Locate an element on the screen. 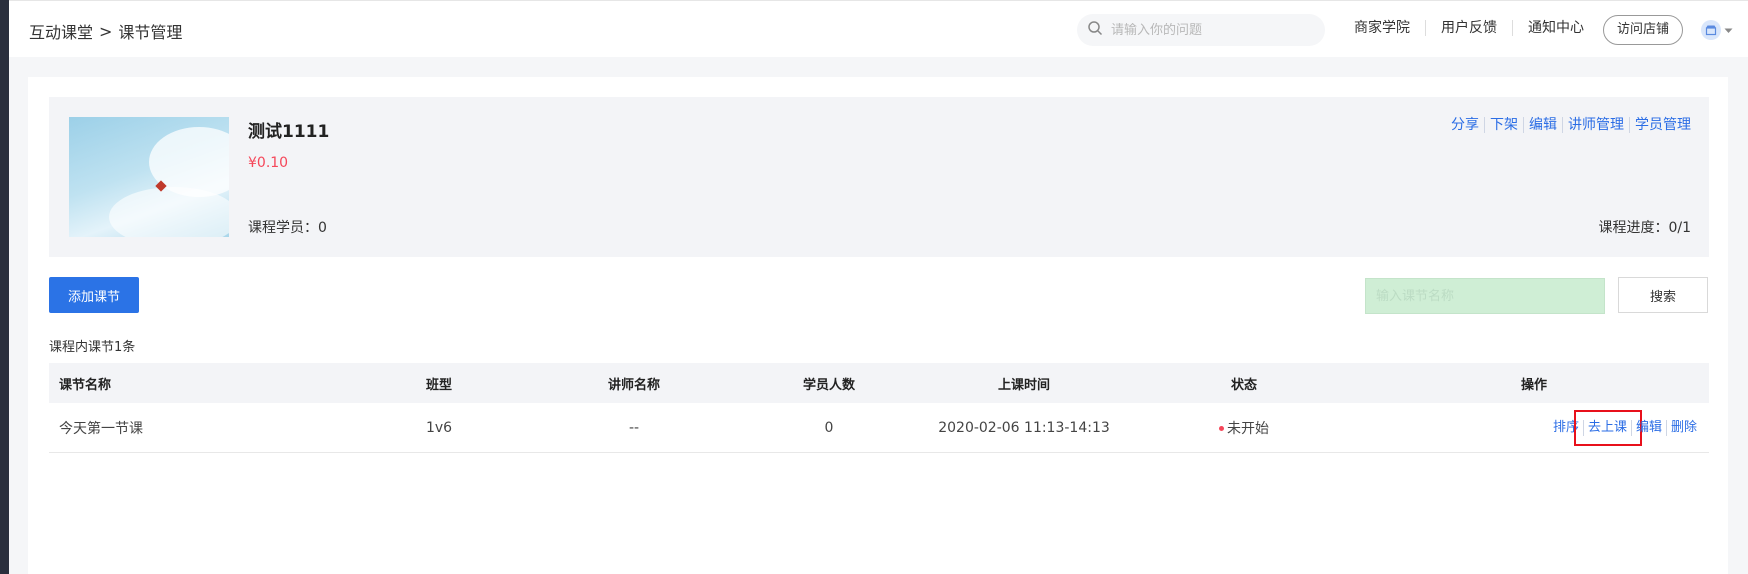 The width and height of the screenshot is (1748, 574). top-links: 商家学院 用户反馈 通知中心 is located at coordinates (1469, 28).